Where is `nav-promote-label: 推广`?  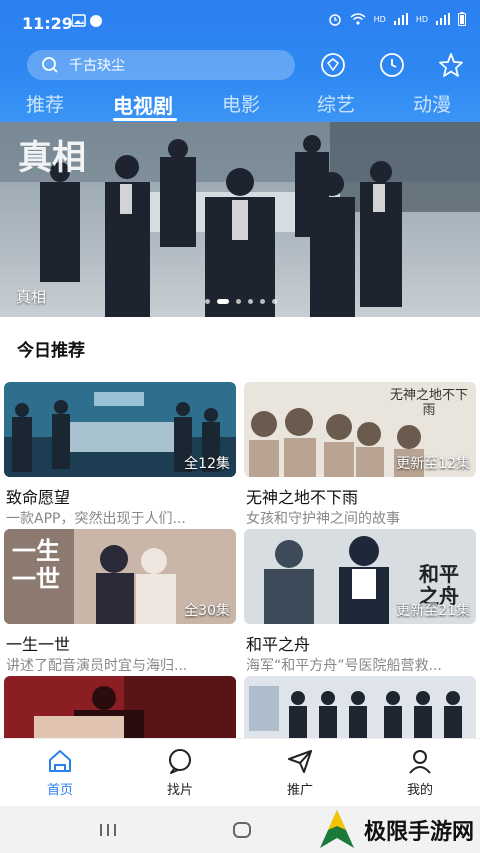 nav-promote-label: 推广 is located at coordinates (299, 790).